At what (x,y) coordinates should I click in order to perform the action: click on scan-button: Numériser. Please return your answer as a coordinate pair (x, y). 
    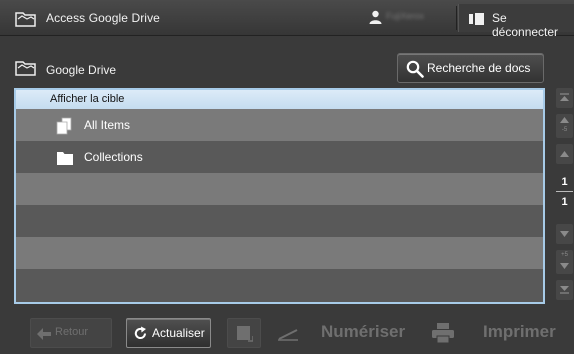
    Looking at the image, I should click on (346, 333).